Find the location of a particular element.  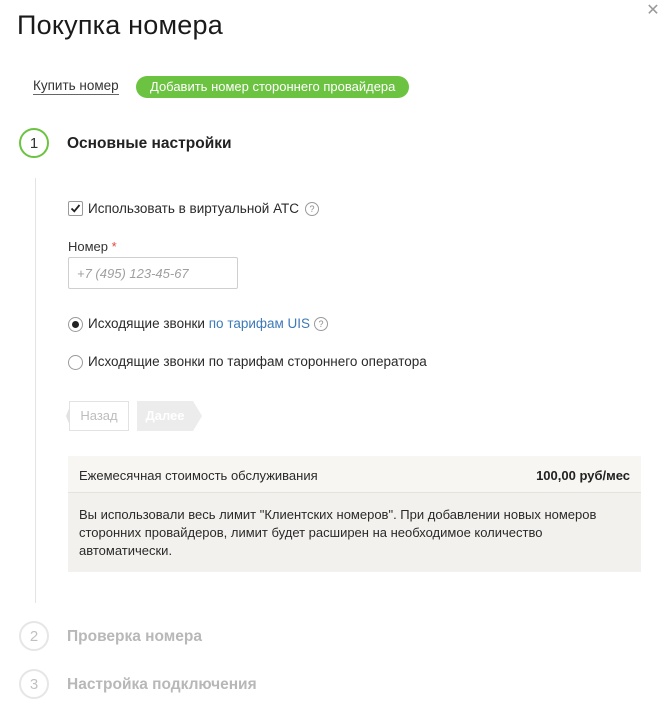

radio-calls-uis is located at coordinates (75, 324).